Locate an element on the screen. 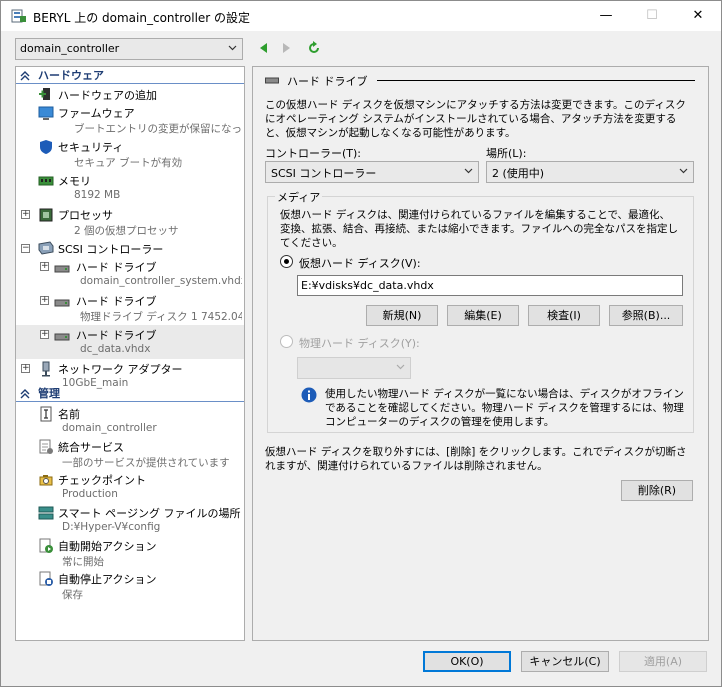  tree-item-label: スマート ページング ファイルの場所 is located at coordinates (149, 513).